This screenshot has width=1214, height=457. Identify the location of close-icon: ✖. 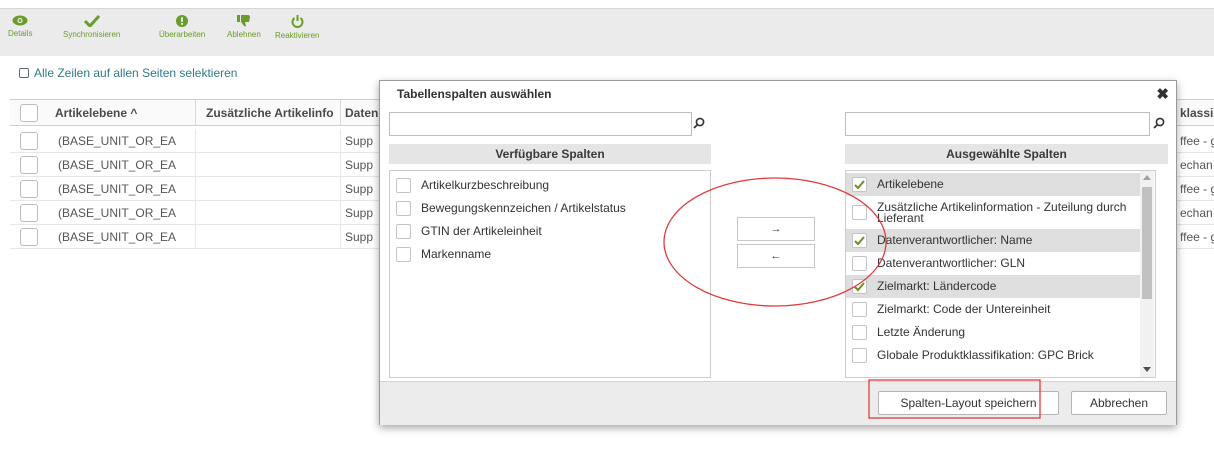
(1162, 94).